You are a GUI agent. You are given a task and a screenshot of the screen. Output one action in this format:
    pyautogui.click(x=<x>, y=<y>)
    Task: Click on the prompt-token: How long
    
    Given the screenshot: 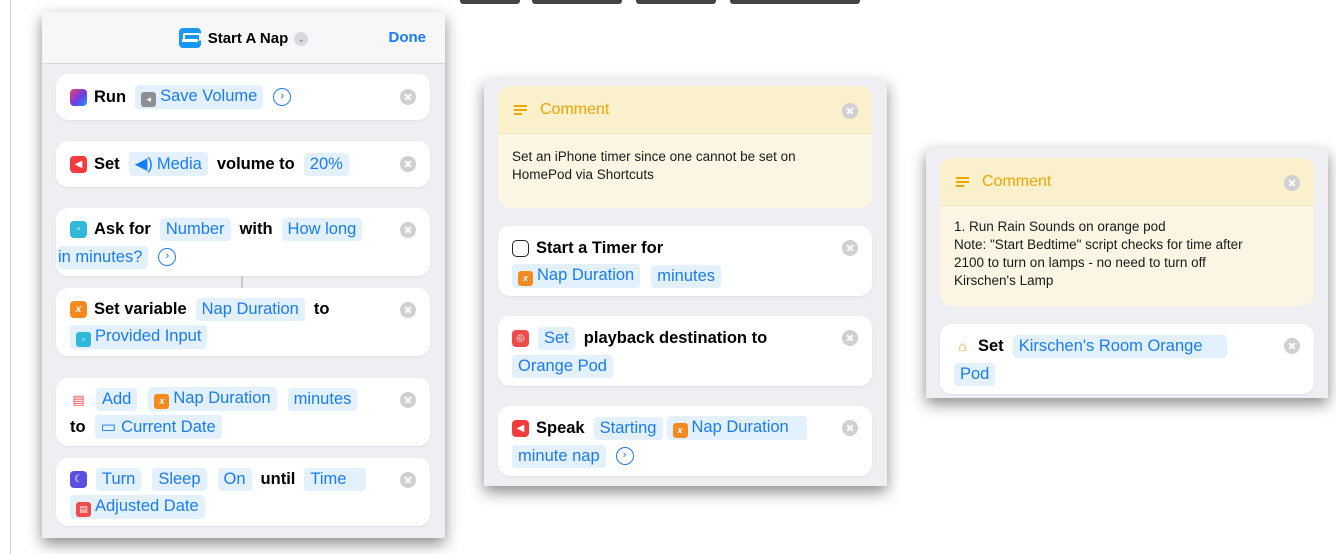 What is the action you would take?
    pyautogui.click(x=322, y=229)
    